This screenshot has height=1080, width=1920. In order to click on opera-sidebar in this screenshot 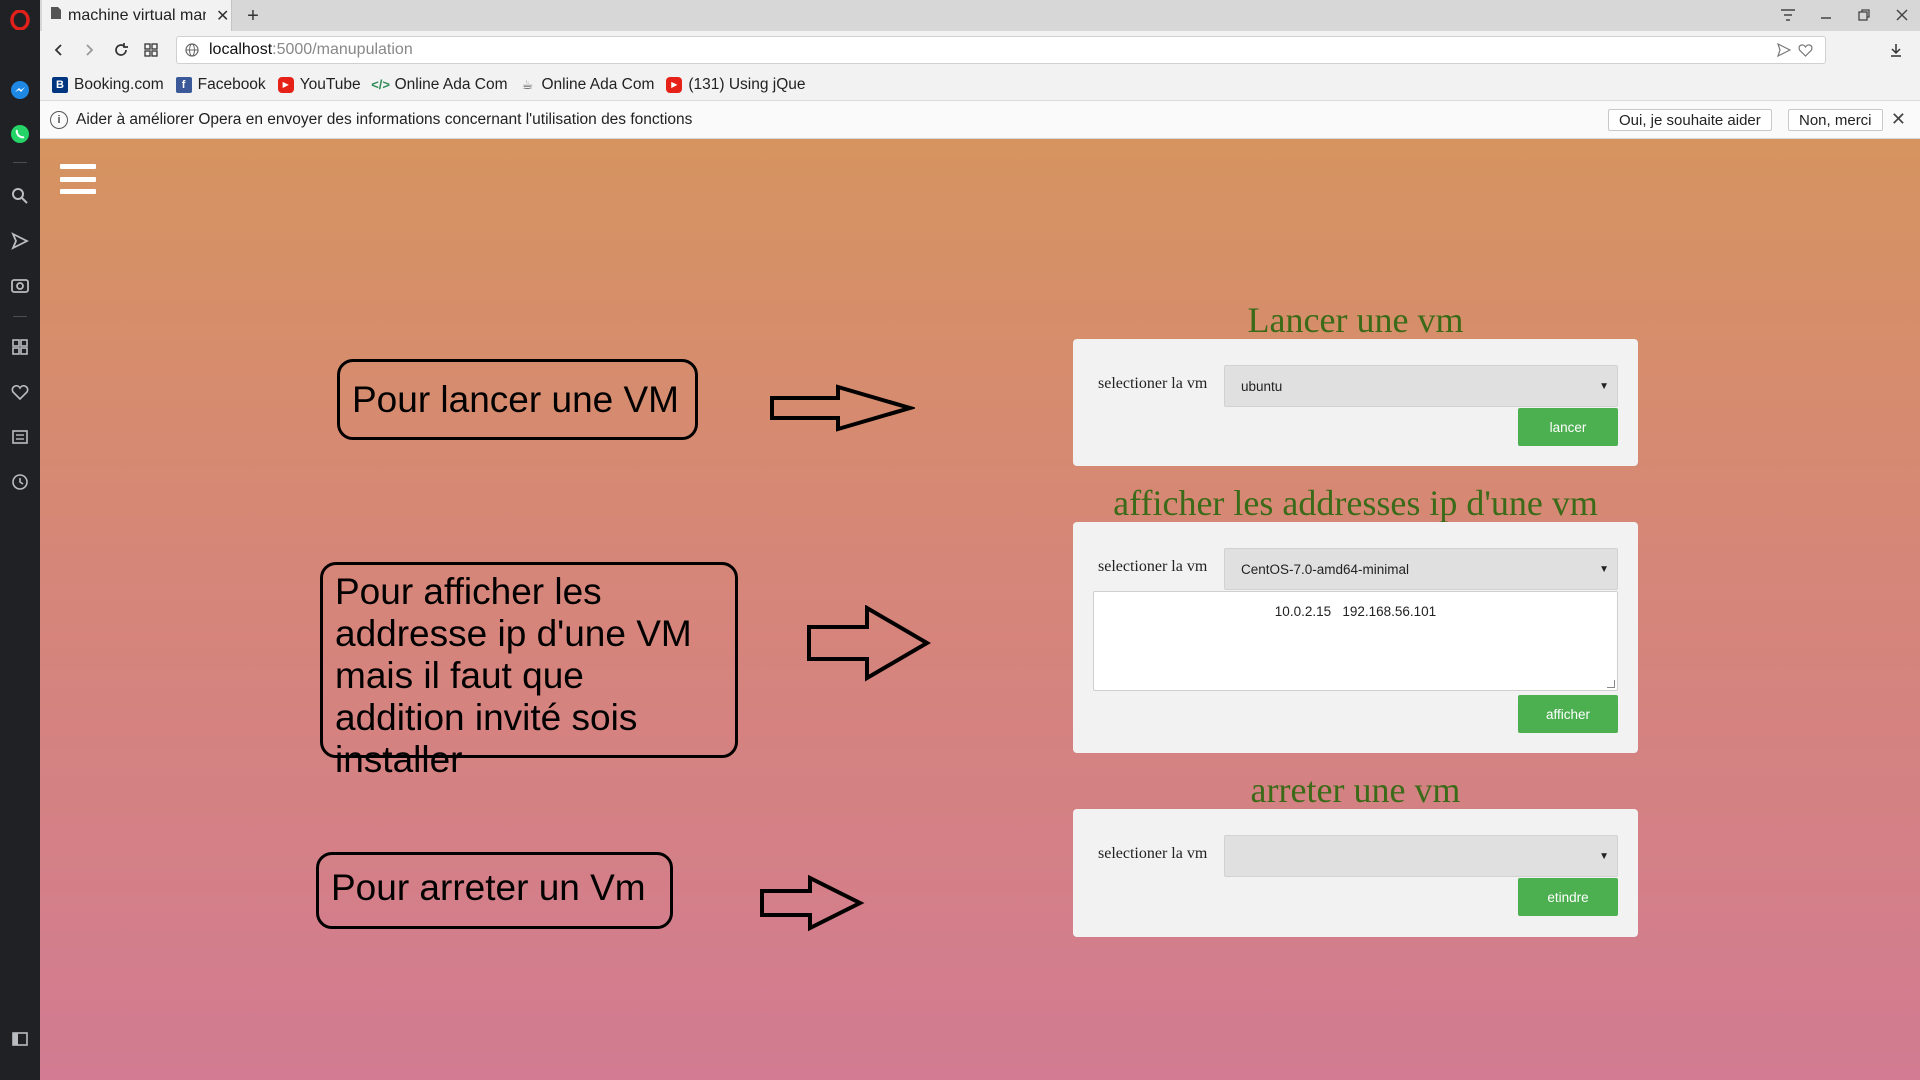, I will do `click(20, 540)`.